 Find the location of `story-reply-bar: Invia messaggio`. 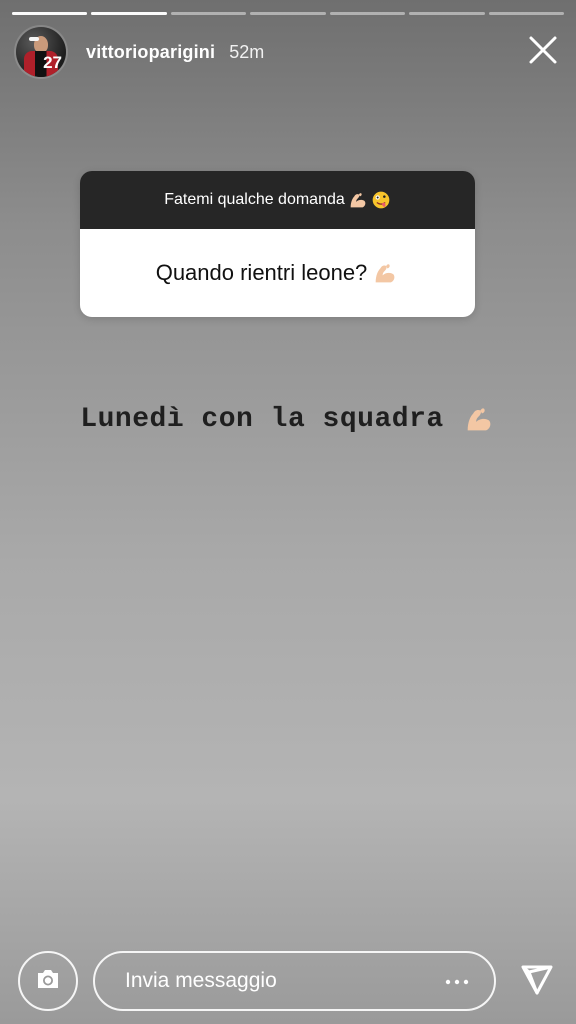

story-reply-bar: Invia messaggio is located at coordinates (288, 981).